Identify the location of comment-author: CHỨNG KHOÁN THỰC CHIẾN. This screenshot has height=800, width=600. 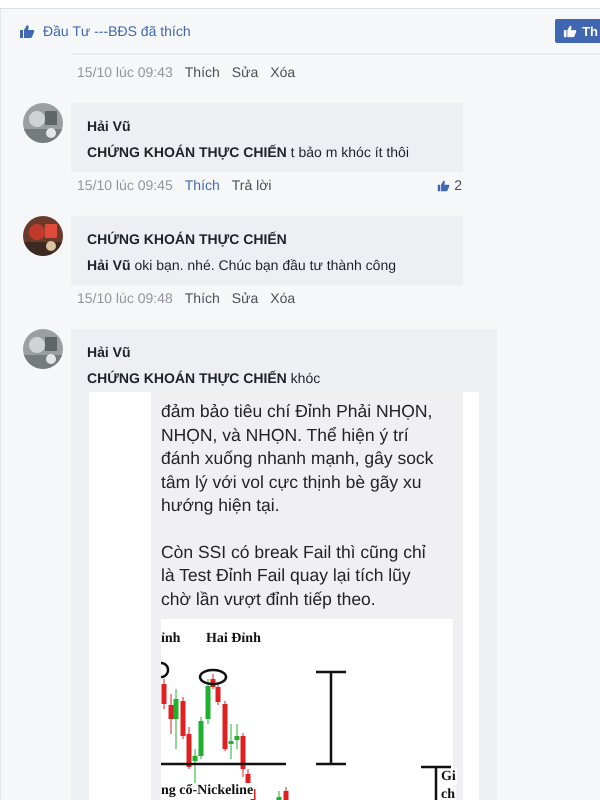
(267, 239).